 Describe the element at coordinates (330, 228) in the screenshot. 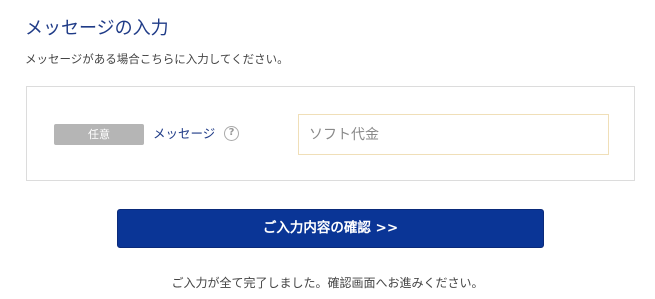

I see `confirm-input-button: ご入力内容の確認 >>` at that location.